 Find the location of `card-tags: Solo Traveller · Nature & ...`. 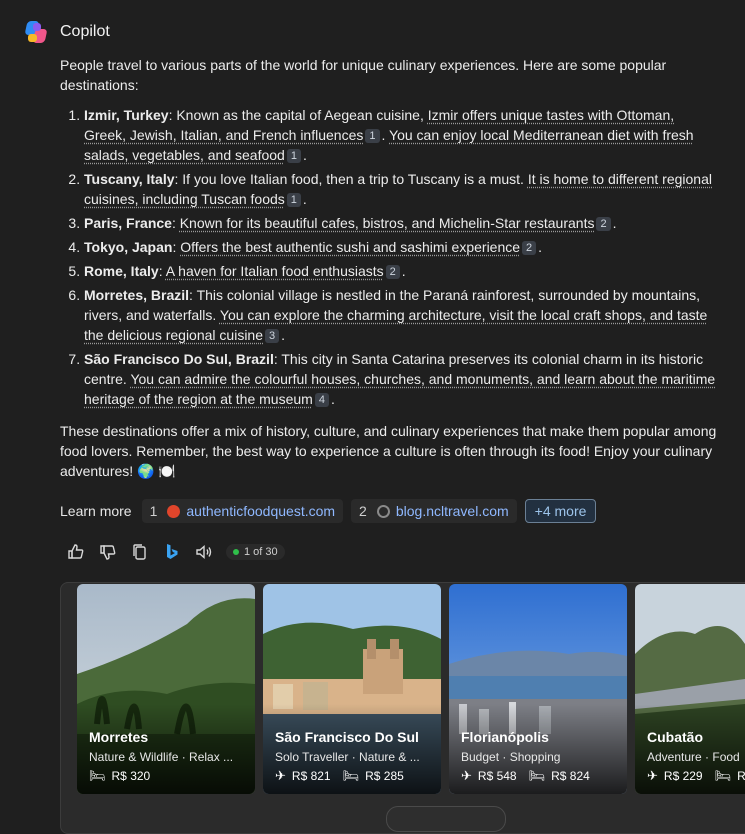

card-tags: Solo Traveller · Nature & ... is located at coordinates (347, 757).